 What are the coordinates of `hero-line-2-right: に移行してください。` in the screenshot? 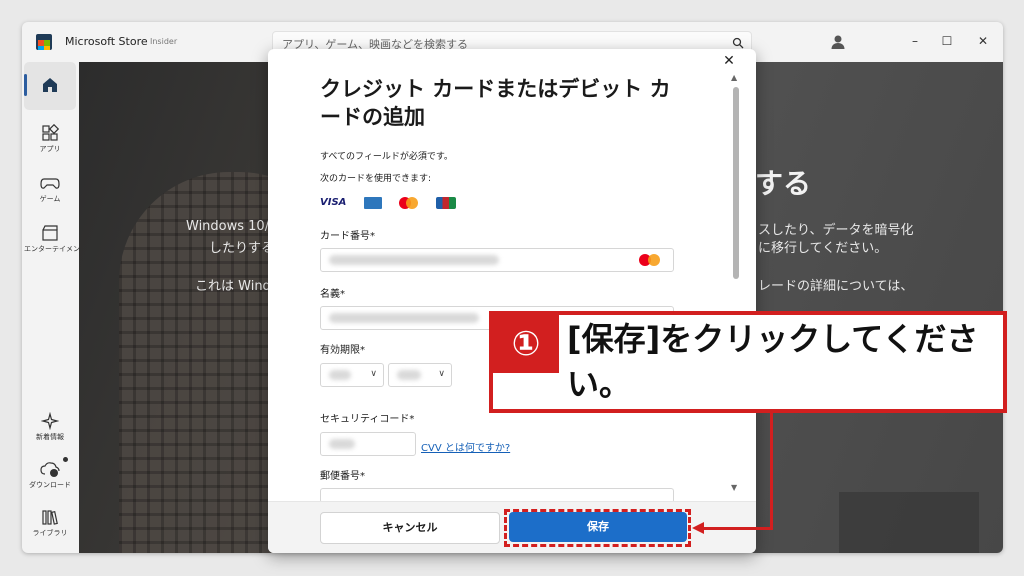 It's located at (823, 248).